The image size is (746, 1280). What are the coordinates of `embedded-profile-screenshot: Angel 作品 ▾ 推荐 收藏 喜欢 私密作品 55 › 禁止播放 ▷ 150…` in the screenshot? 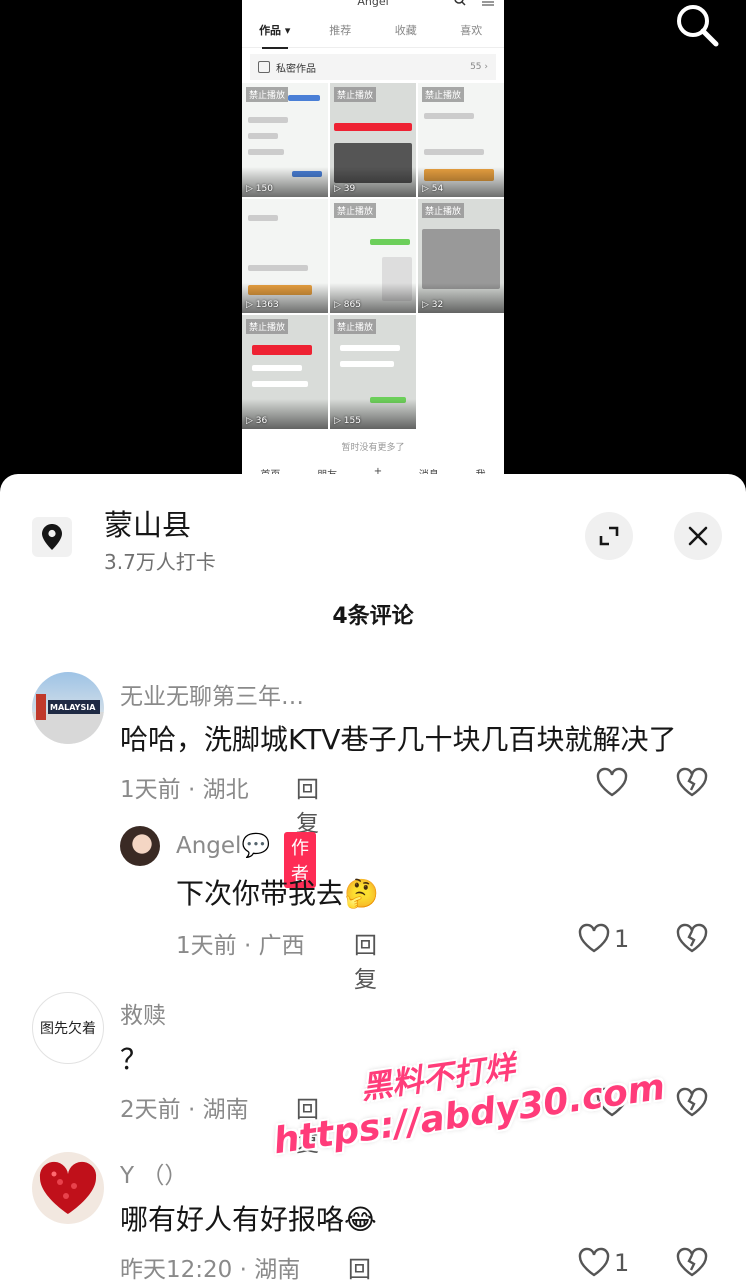 It's located at (373, 240).